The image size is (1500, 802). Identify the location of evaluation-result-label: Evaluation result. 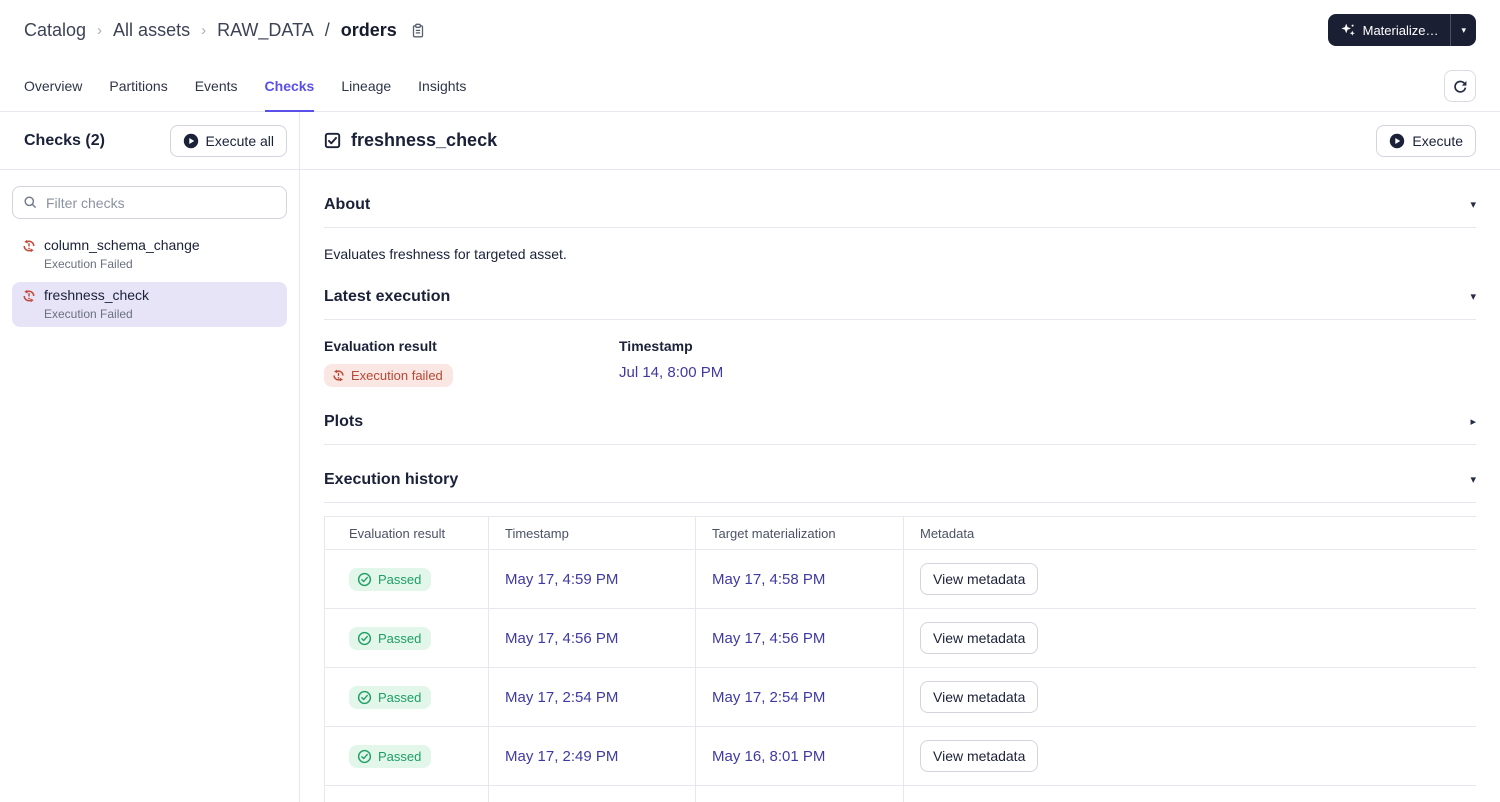
(380, 346).